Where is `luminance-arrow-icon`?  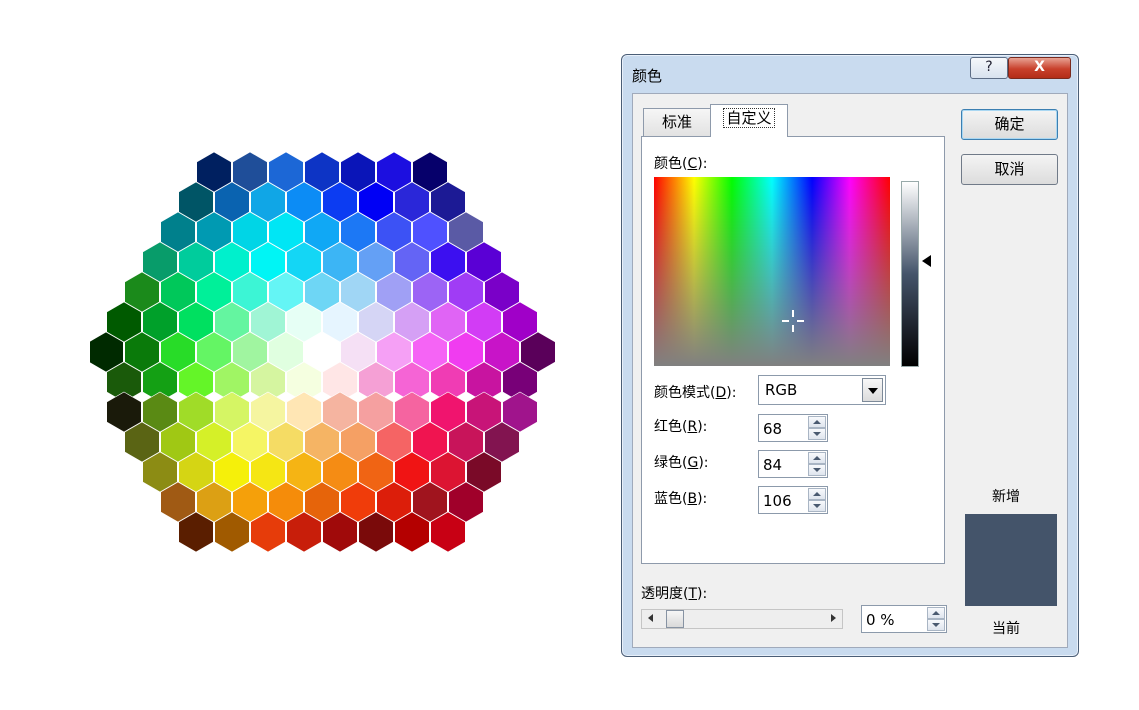
luminance-arrow-icon is located at coordinates (926, 261).